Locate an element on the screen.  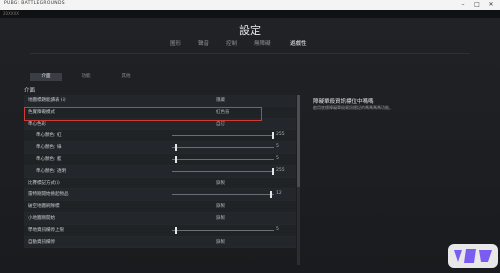
top-tab-bar: 圖形 聲音 控制 無障礙 遊戲性 is located at coordinates (245, 45).